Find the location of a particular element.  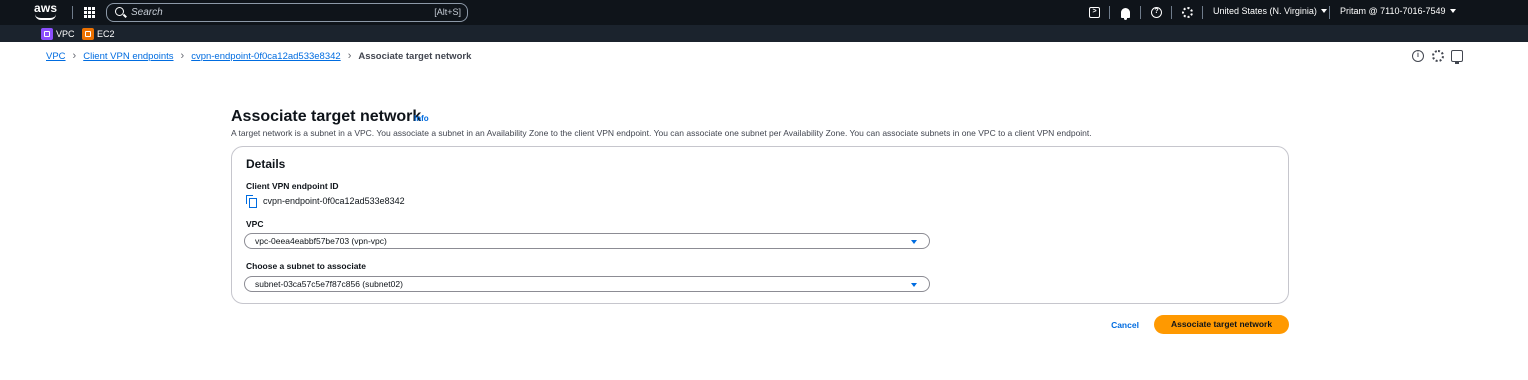

notifications-button is located at coordinates (1125, 12).